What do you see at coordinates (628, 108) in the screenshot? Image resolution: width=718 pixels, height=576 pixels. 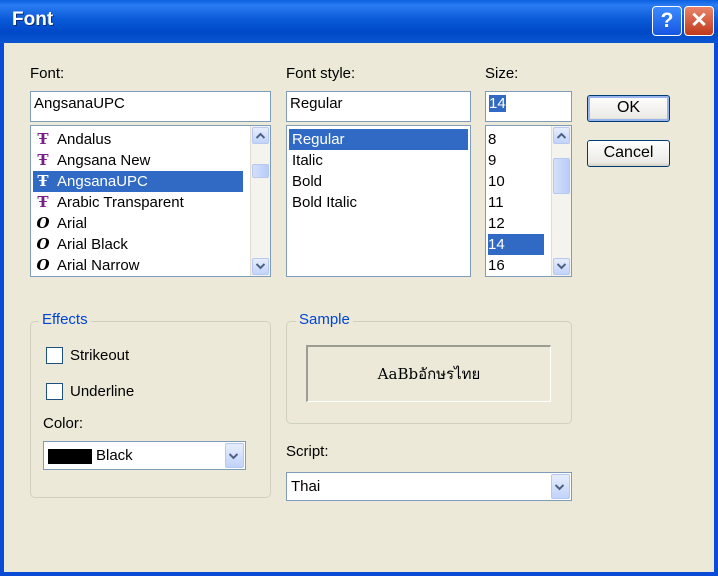 I see `ok-button: OK` at bounding box center [628, 108].